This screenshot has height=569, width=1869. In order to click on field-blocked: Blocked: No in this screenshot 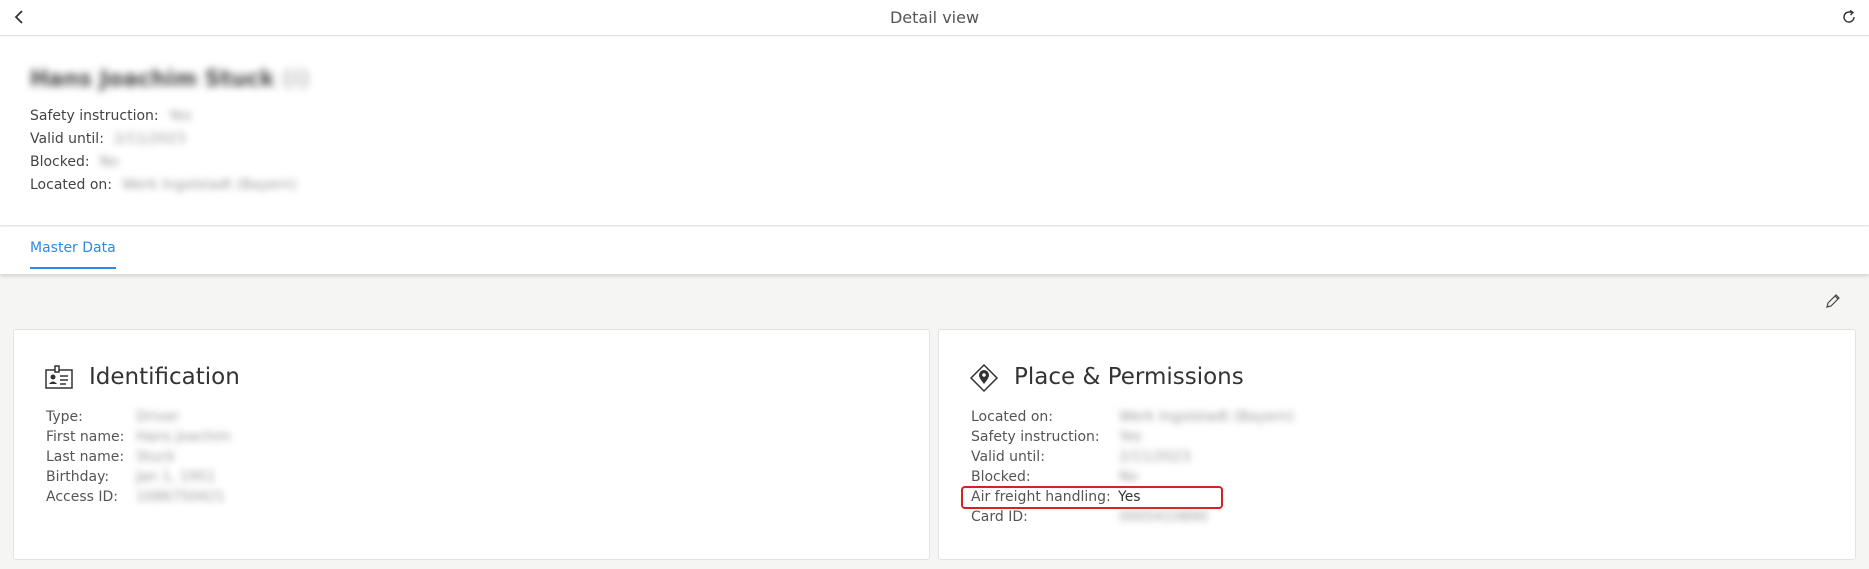, I will do `click(1054, 477)`.